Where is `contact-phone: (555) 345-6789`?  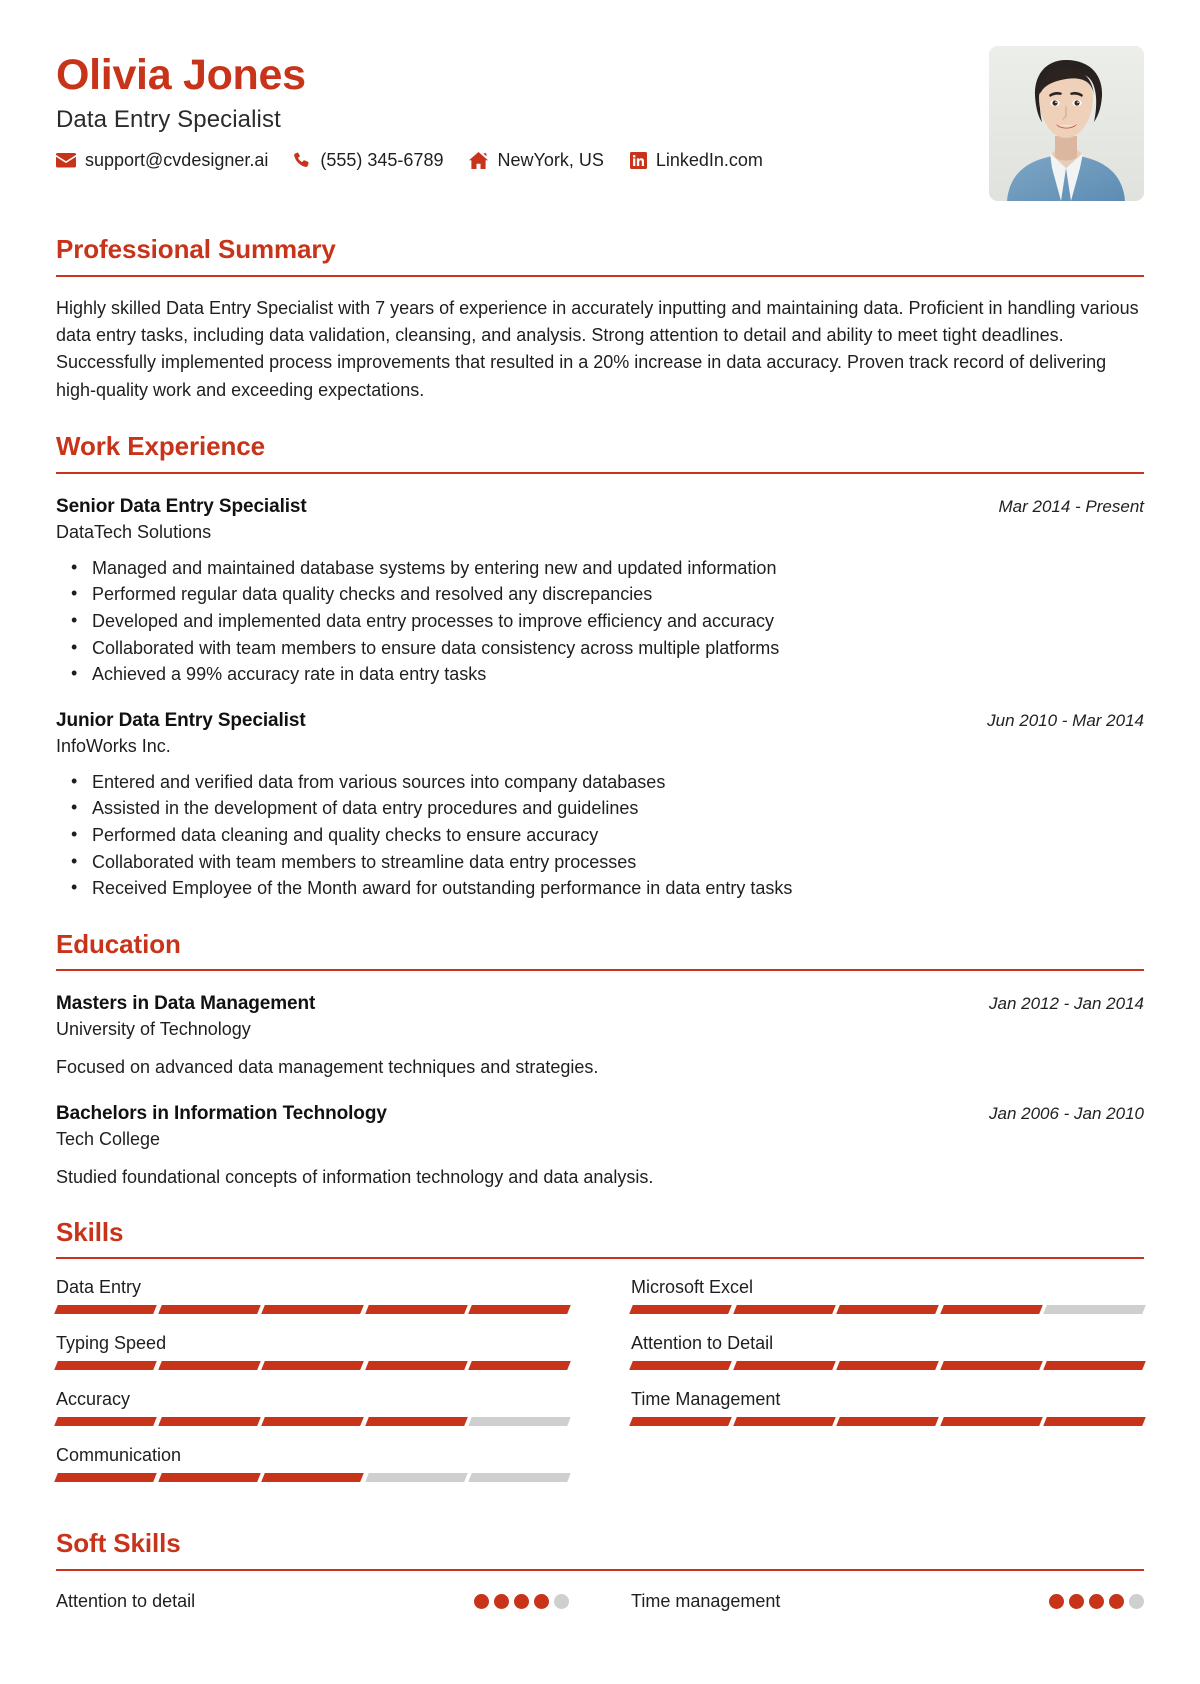 contact-phone: (555) 345-6789 is located at coordinates (368, 160).